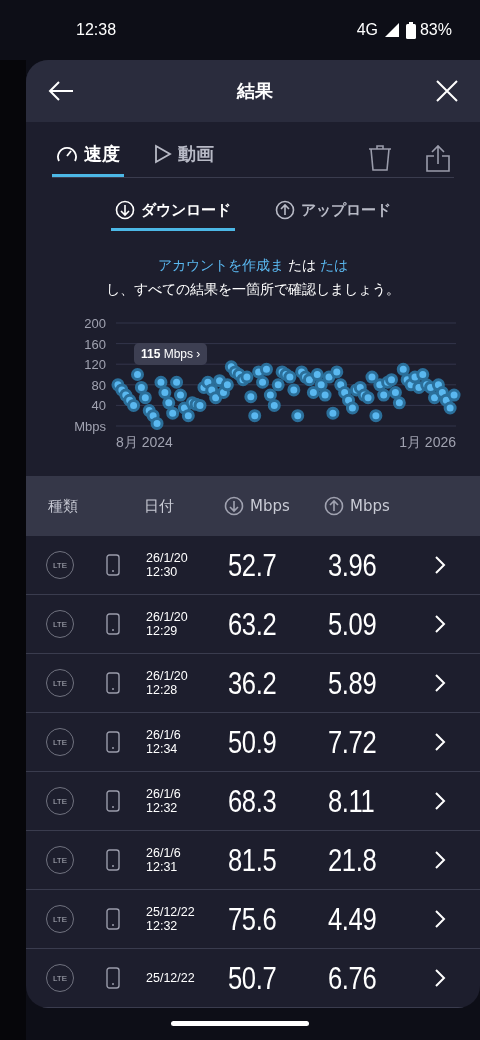 The width and height of the screenshot is (480, 1040). I want to click on download-speed: 63.2, so click(253, 624).